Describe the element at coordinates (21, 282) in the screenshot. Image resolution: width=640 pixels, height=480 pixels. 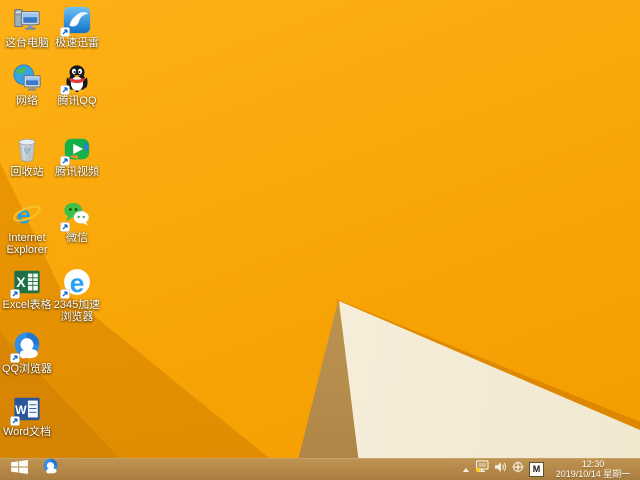
I see `svg-text: X` at that location.